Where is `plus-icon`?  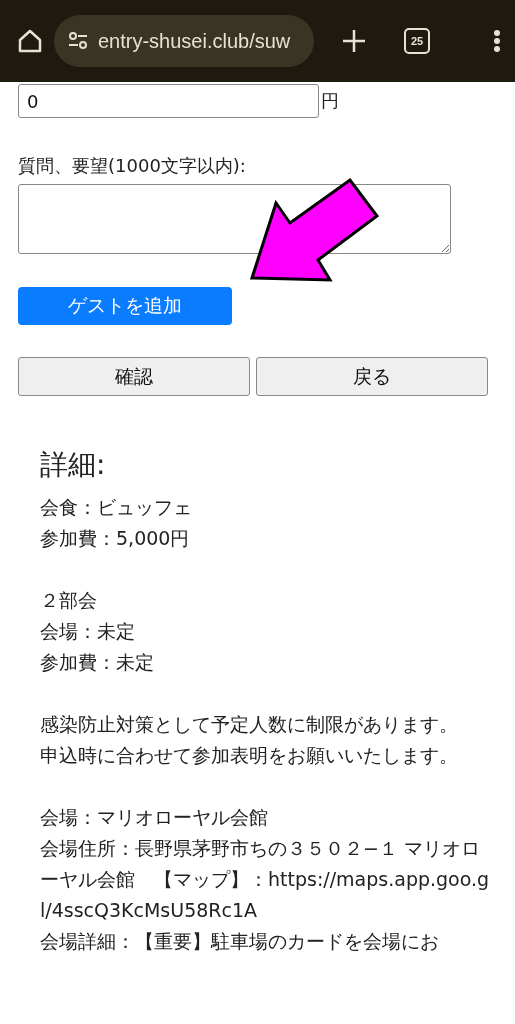
plus-icon is located at coordinates (354, 41).